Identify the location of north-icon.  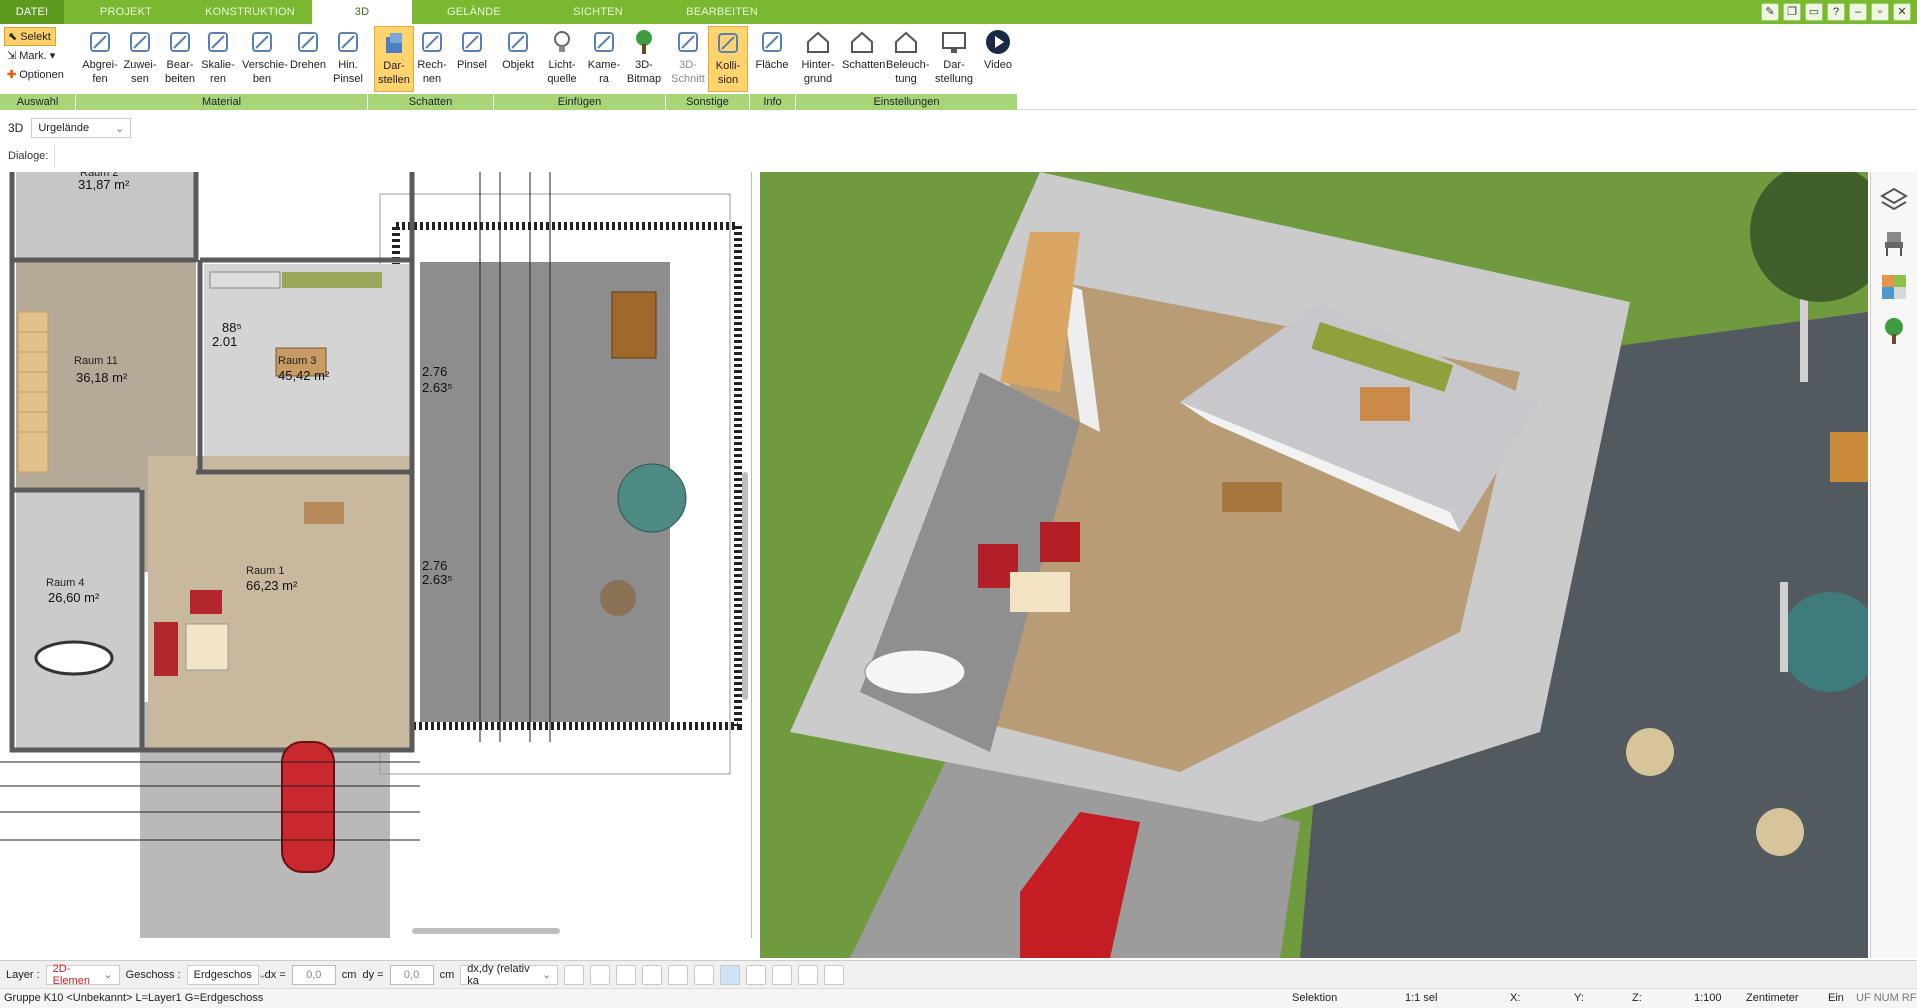
(808, 974).